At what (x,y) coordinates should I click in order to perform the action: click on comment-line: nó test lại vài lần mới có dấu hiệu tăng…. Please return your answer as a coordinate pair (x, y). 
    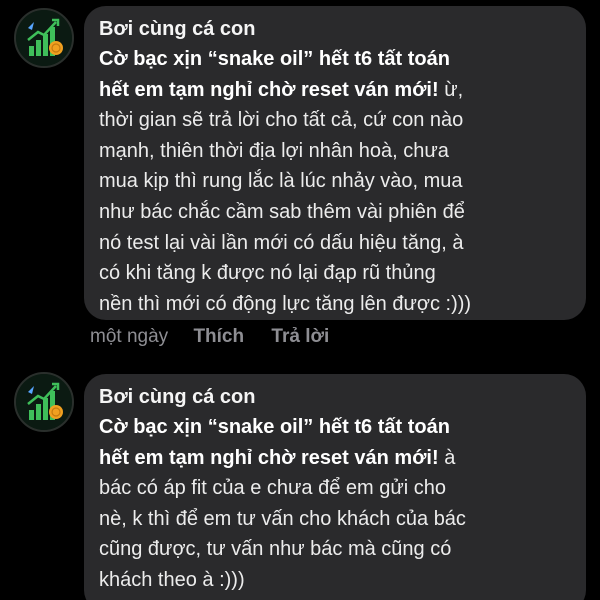
    Looking at the image, I should click on (337, 243).